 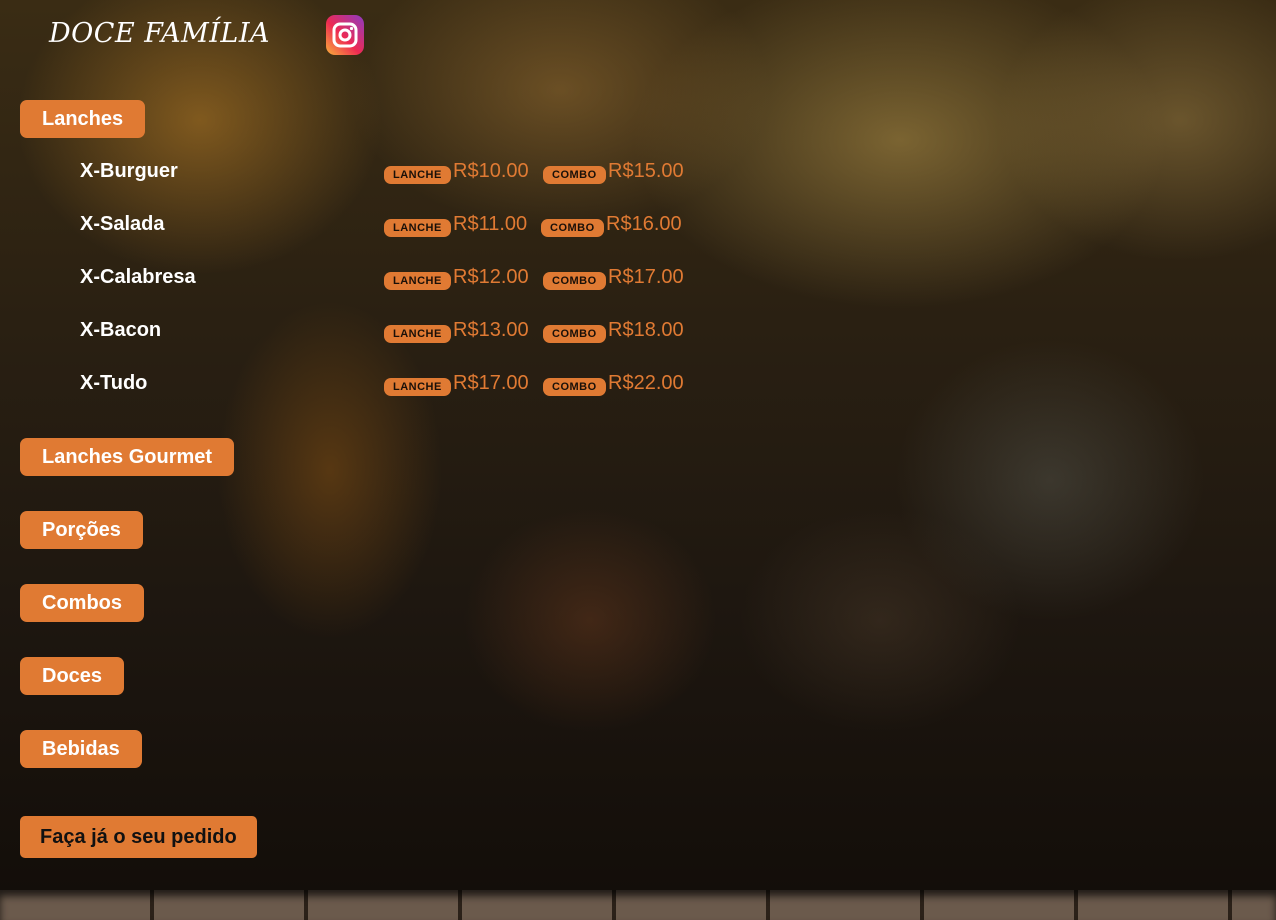 I want to click on menu-item-name: X-Calabresa, so click(x=138, y=277).